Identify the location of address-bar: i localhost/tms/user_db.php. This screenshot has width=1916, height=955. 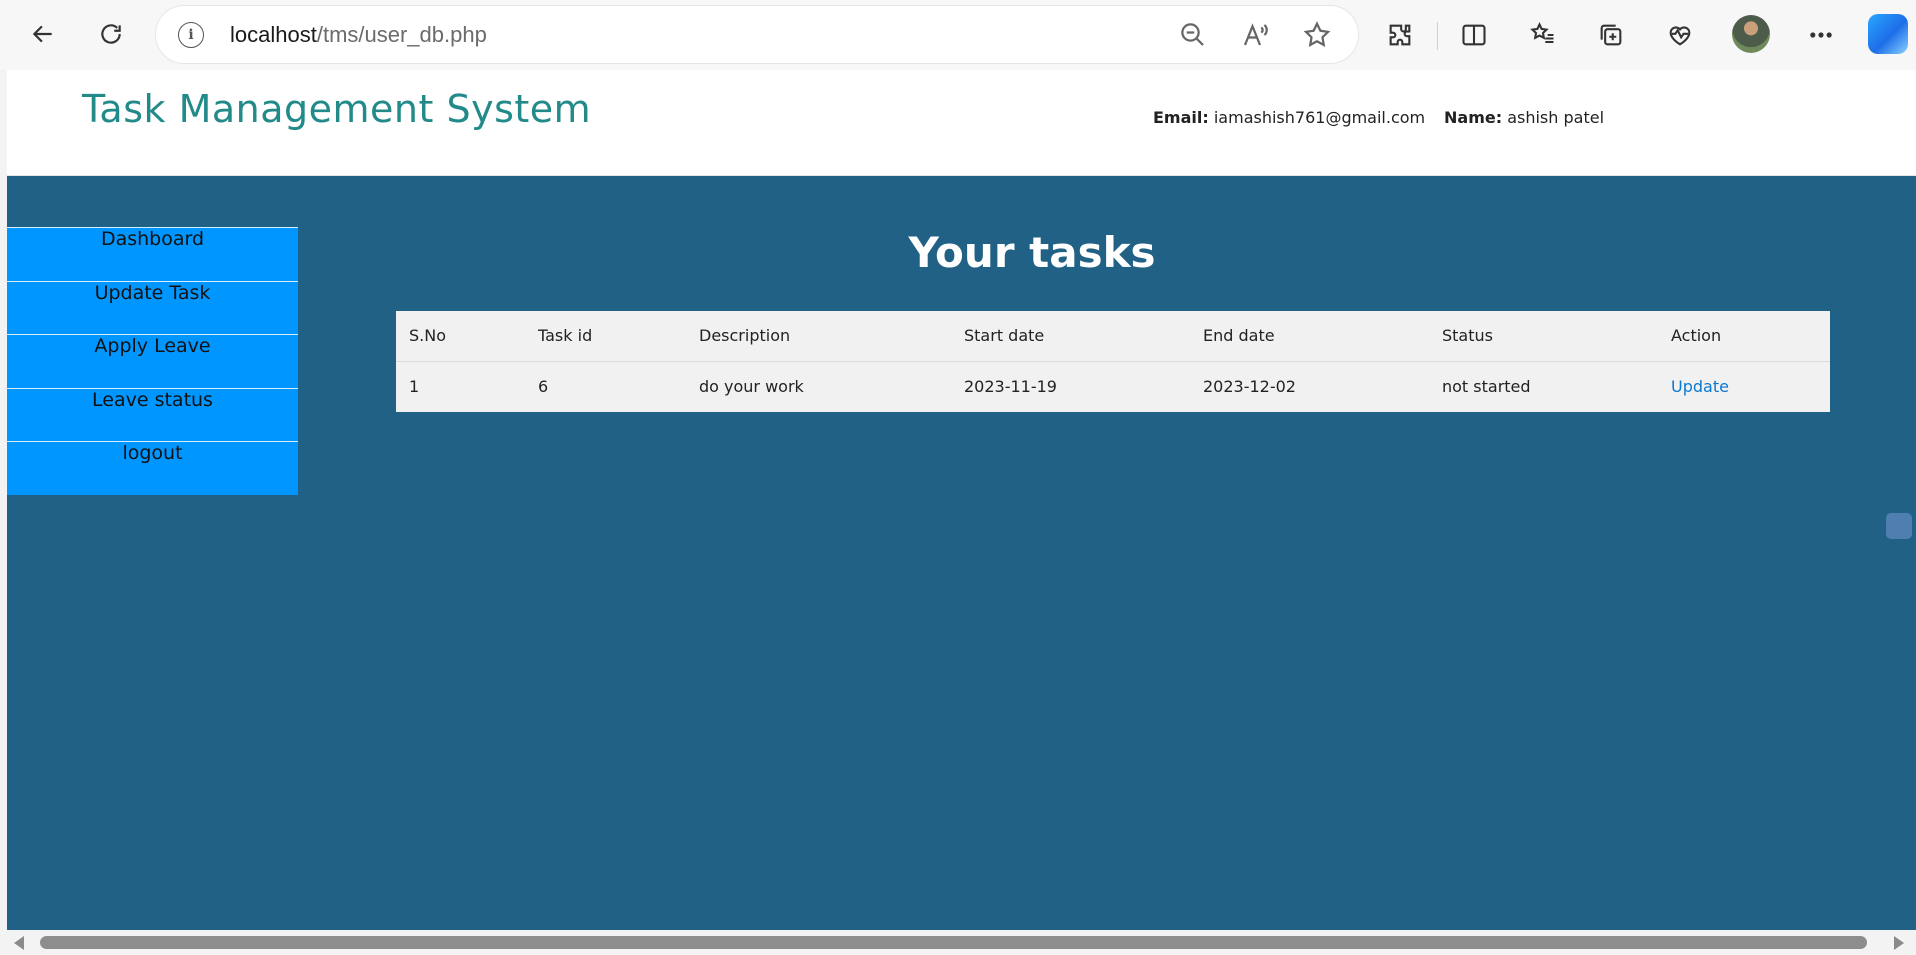
(757, 34).